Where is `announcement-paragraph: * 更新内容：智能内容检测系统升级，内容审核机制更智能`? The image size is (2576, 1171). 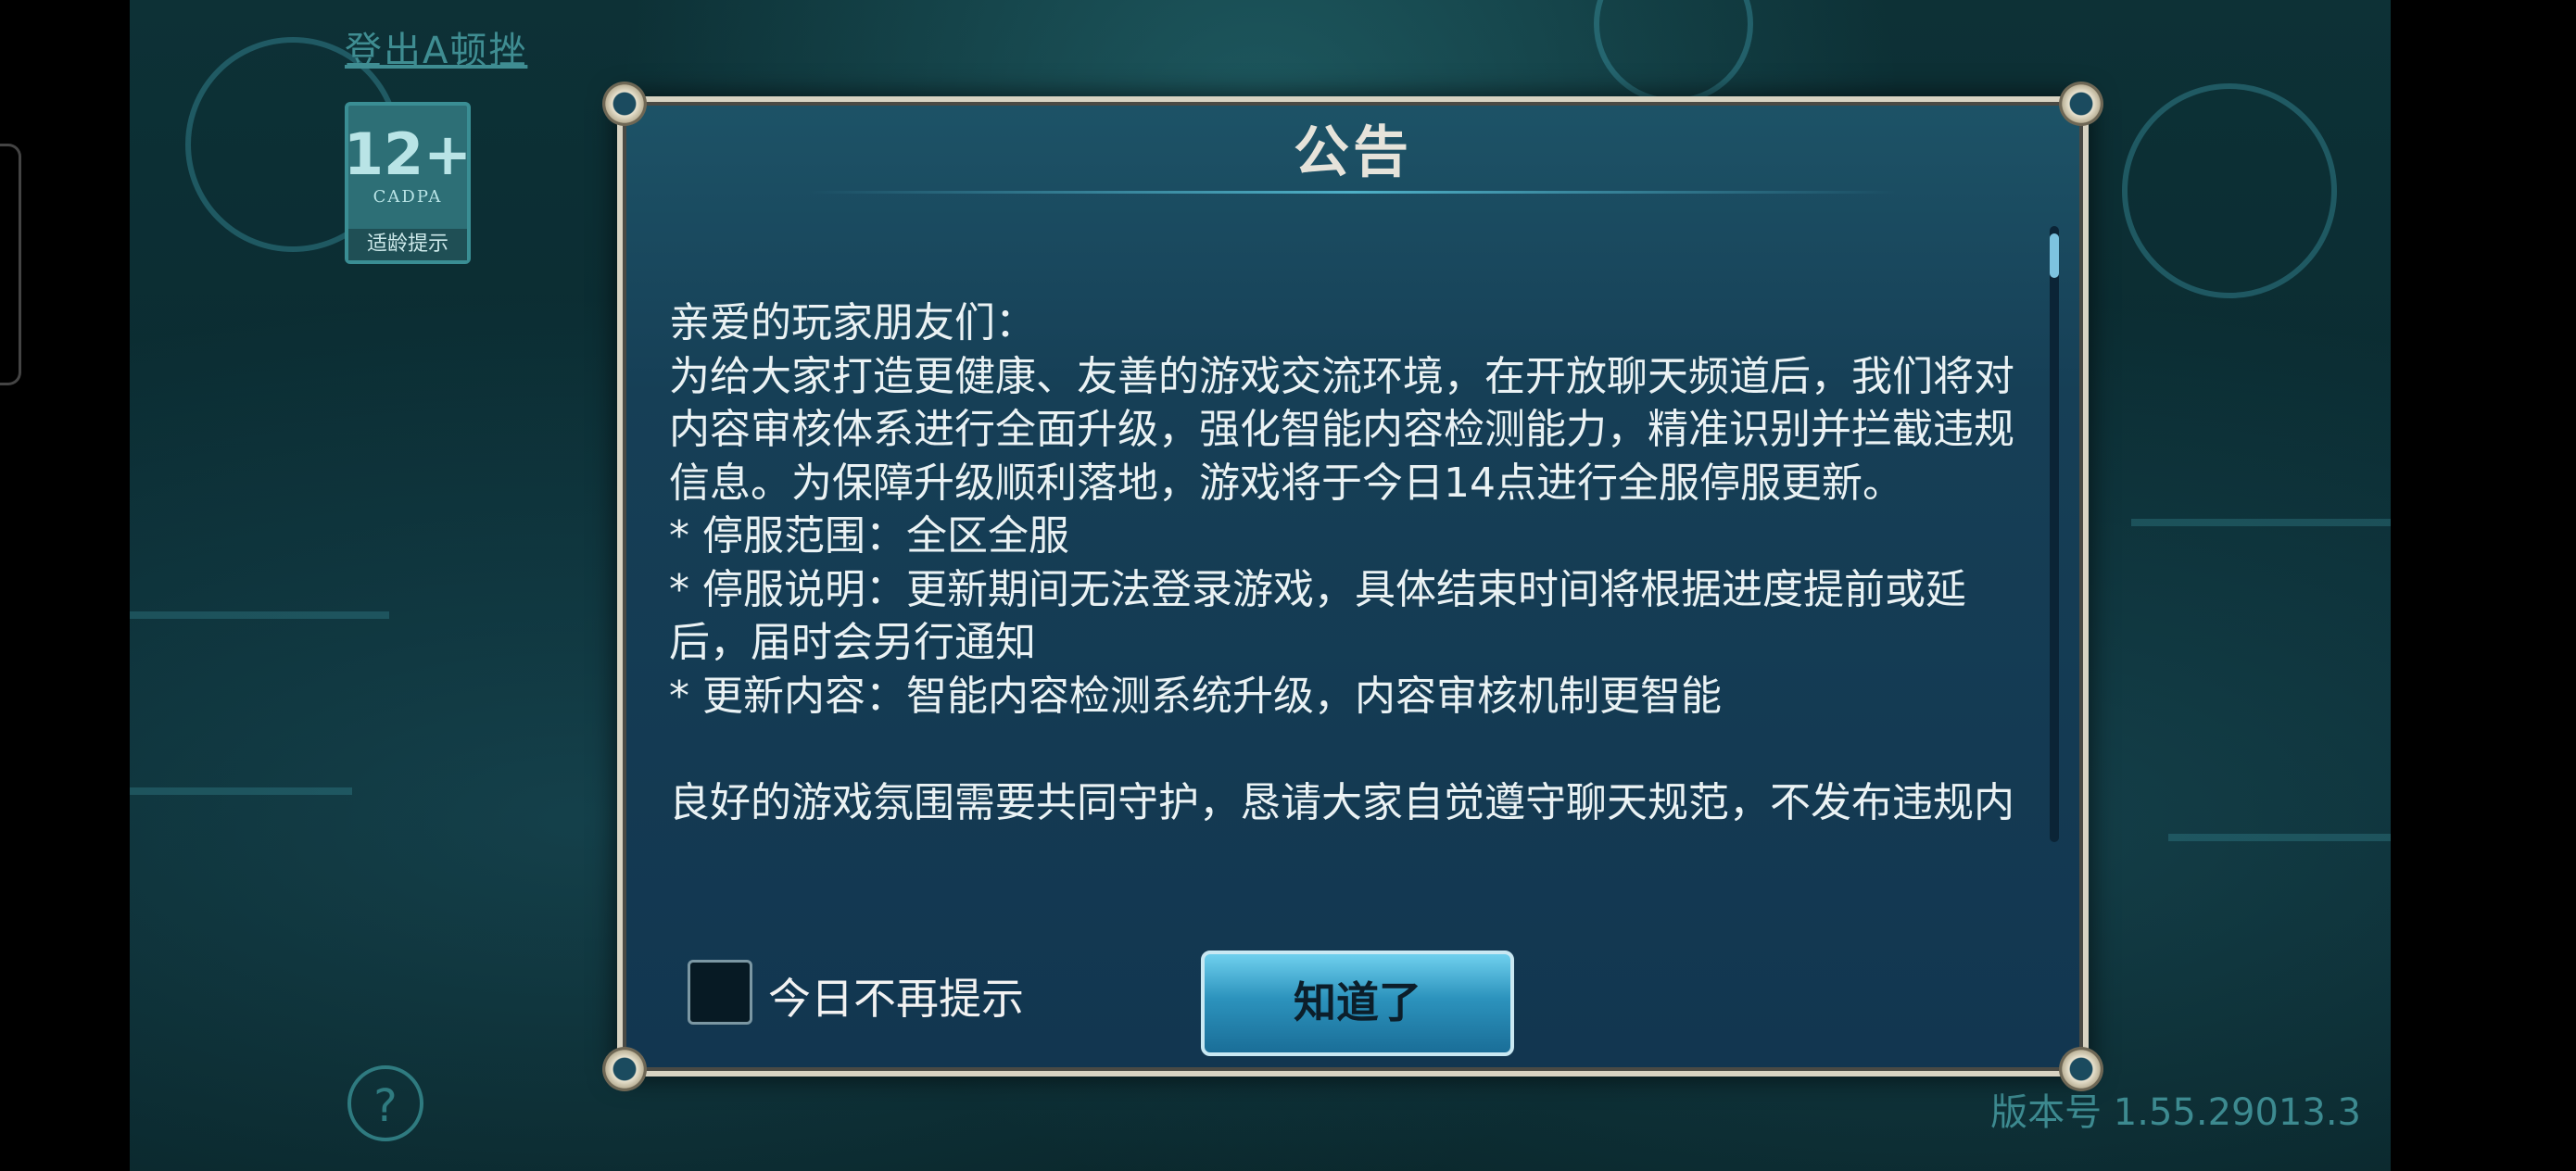 announcement-paragraph: * 更新内容：智能内容检测系统升级，内容审核机制更智能 is located at coordinates (1195, 696).